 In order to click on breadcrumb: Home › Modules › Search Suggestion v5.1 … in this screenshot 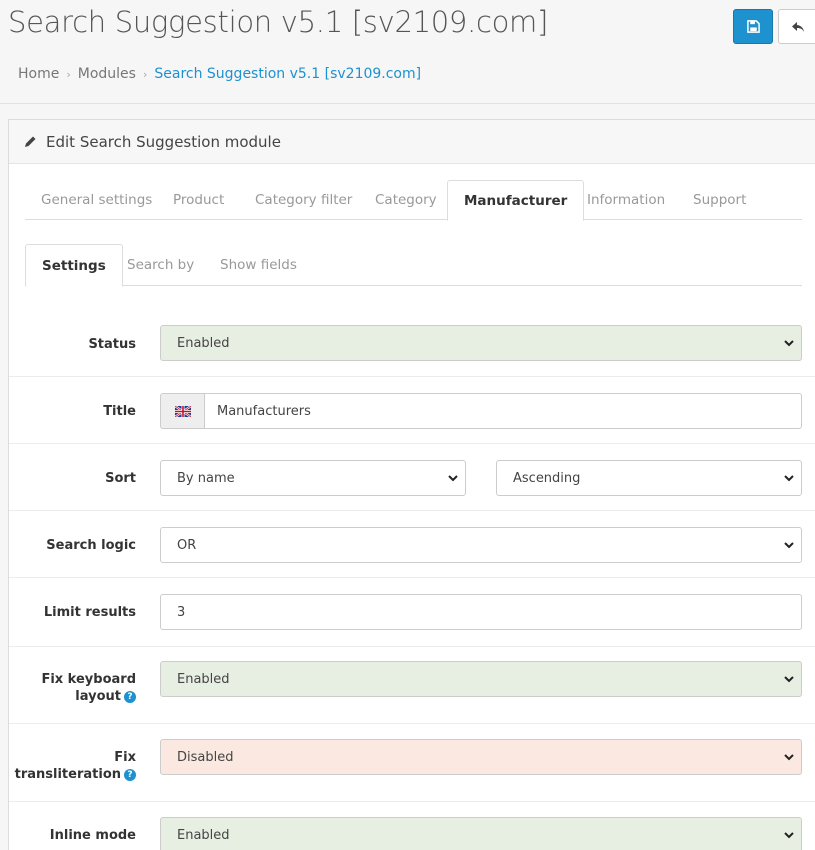, I will do `click(219, 74)`.